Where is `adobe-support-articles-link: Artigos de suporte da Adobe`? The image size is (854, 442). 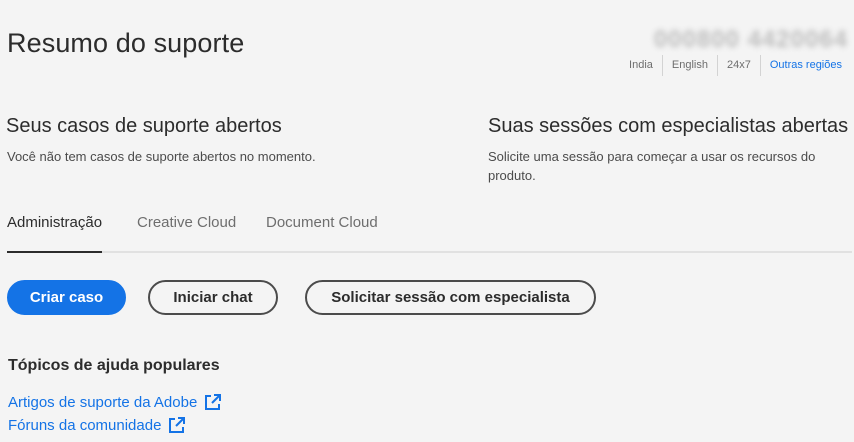
adobe-support-articles-link: Artigos de suporte da Adobe is located at coordinates (115, 402).